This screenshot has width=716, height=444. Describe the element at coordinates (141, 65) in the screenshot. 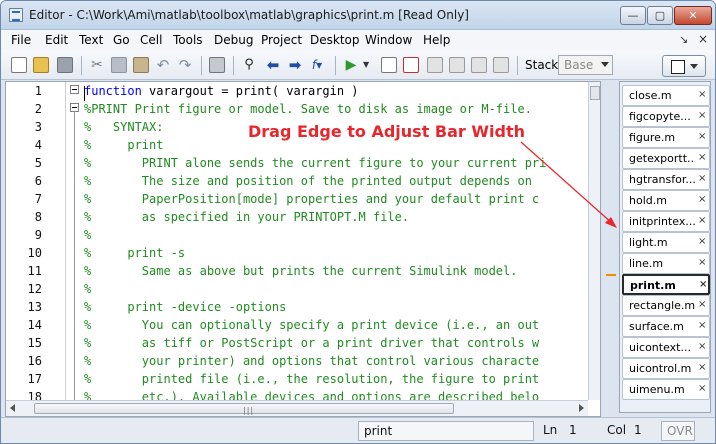

I see `paste-icon` at that location.